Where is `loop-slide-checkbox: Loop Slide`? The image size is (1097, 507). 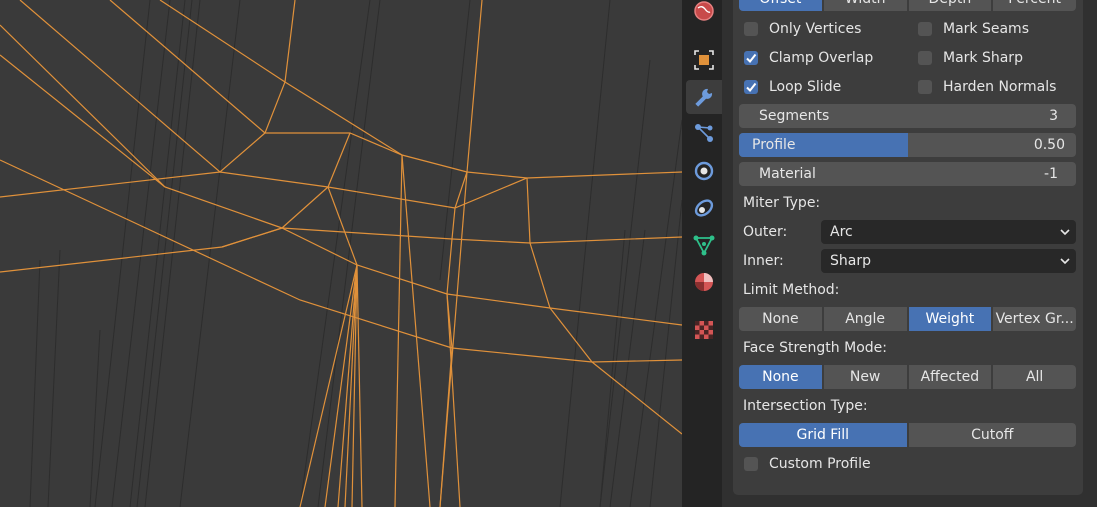
loop-slide-checkbox: Loop Slide is located at coordinates (792, 87).